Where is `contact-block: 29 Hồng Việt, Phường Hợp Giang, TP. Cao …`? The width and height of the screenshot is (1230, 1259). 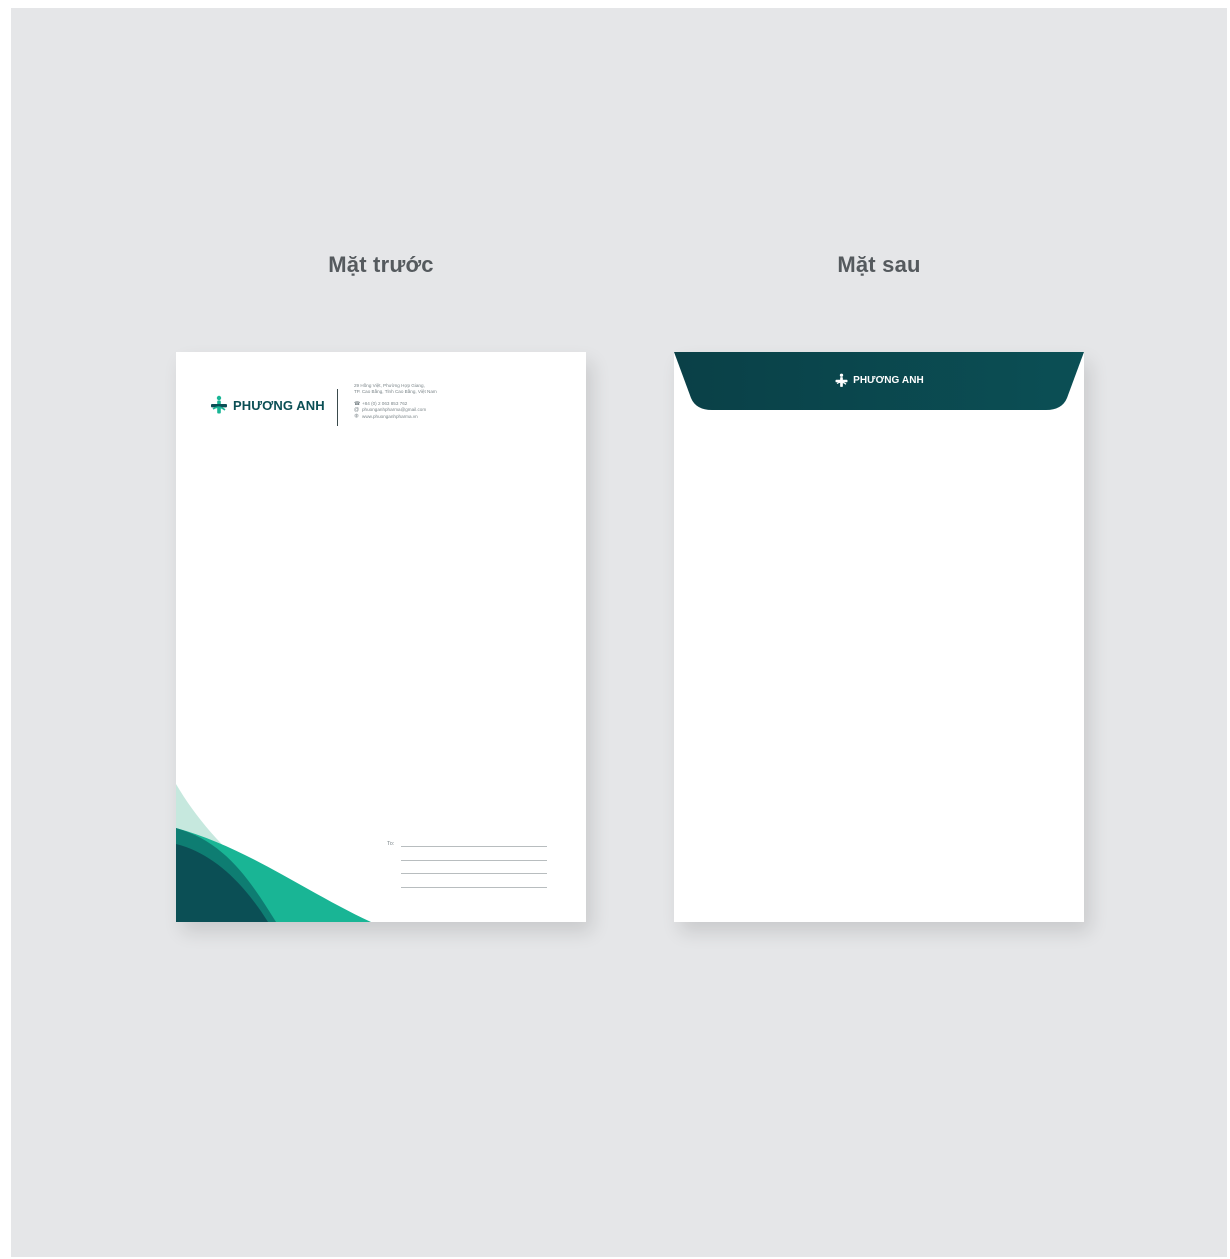 contact-block: 29 Hồng Việt, Phường Hợp Giang, TP. Cao … is located at coordinates (454, 401).